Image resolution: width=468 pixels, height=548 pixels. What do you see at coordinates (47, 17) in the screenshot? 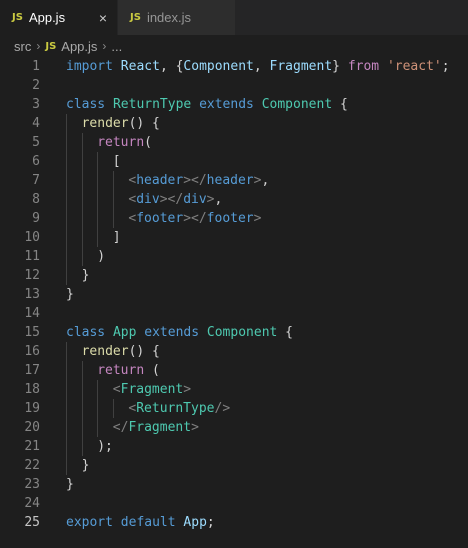
I see `tab-label: App.js` at bounding box center [47, 17].